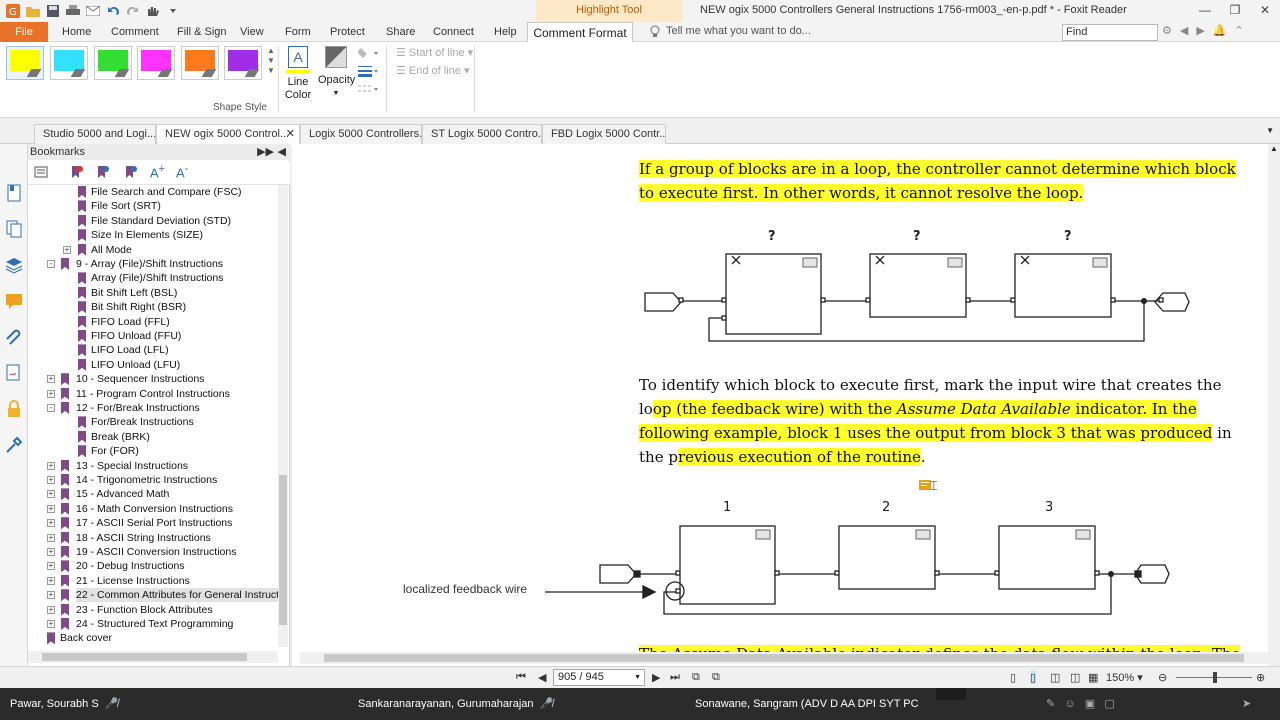 The height and width of the screenshot is (720, 1280). Describe the element at coordinates (14, 301) in the screenshot. I see `comments-panel-icon` at that location.